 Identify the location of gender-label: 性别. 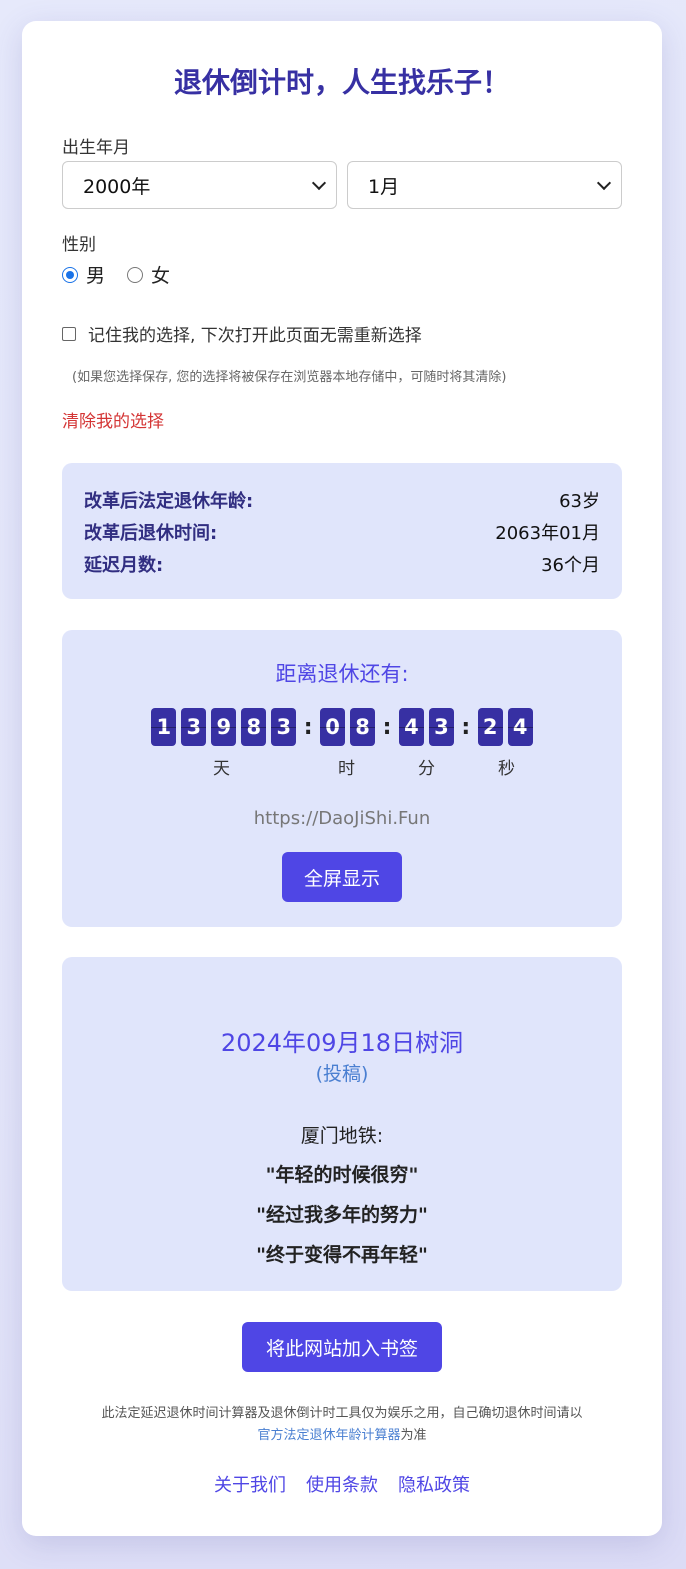
(79, 245).